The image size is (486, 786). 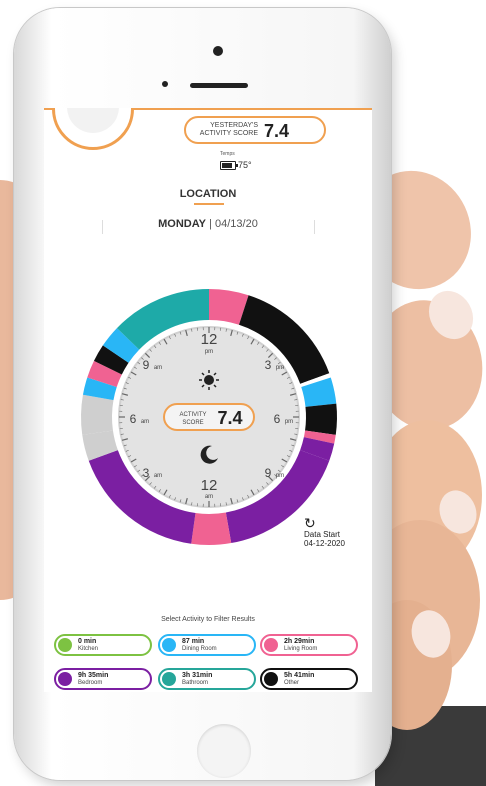 What do you see at coordinates (209, 380) in the screenshot?
I see `sun-icon` at bounding box center [209, 380].